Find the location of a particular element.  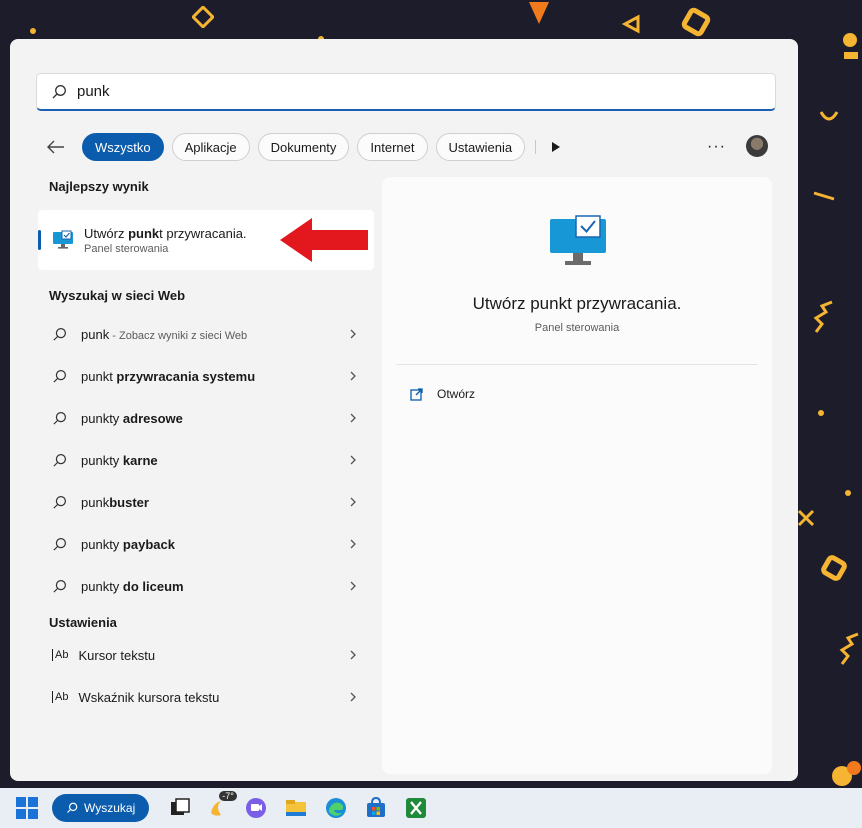

selection-indicator is located at coordinates (39, 240).